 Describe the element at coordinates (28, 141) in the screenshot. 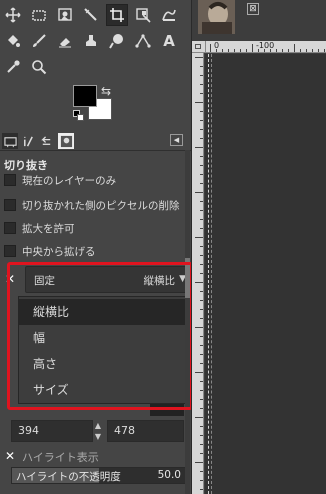

I see `device-status-tab` at that location.